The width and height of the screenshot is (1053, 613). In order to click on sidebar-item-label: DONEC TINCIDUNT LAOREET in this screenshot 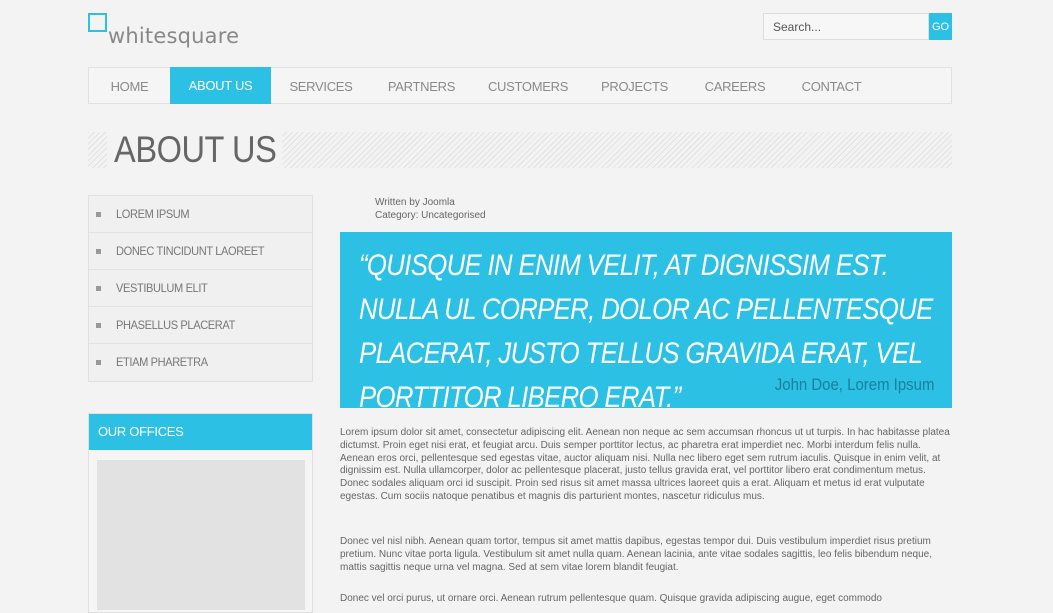, I will do `click(190, 251)`.